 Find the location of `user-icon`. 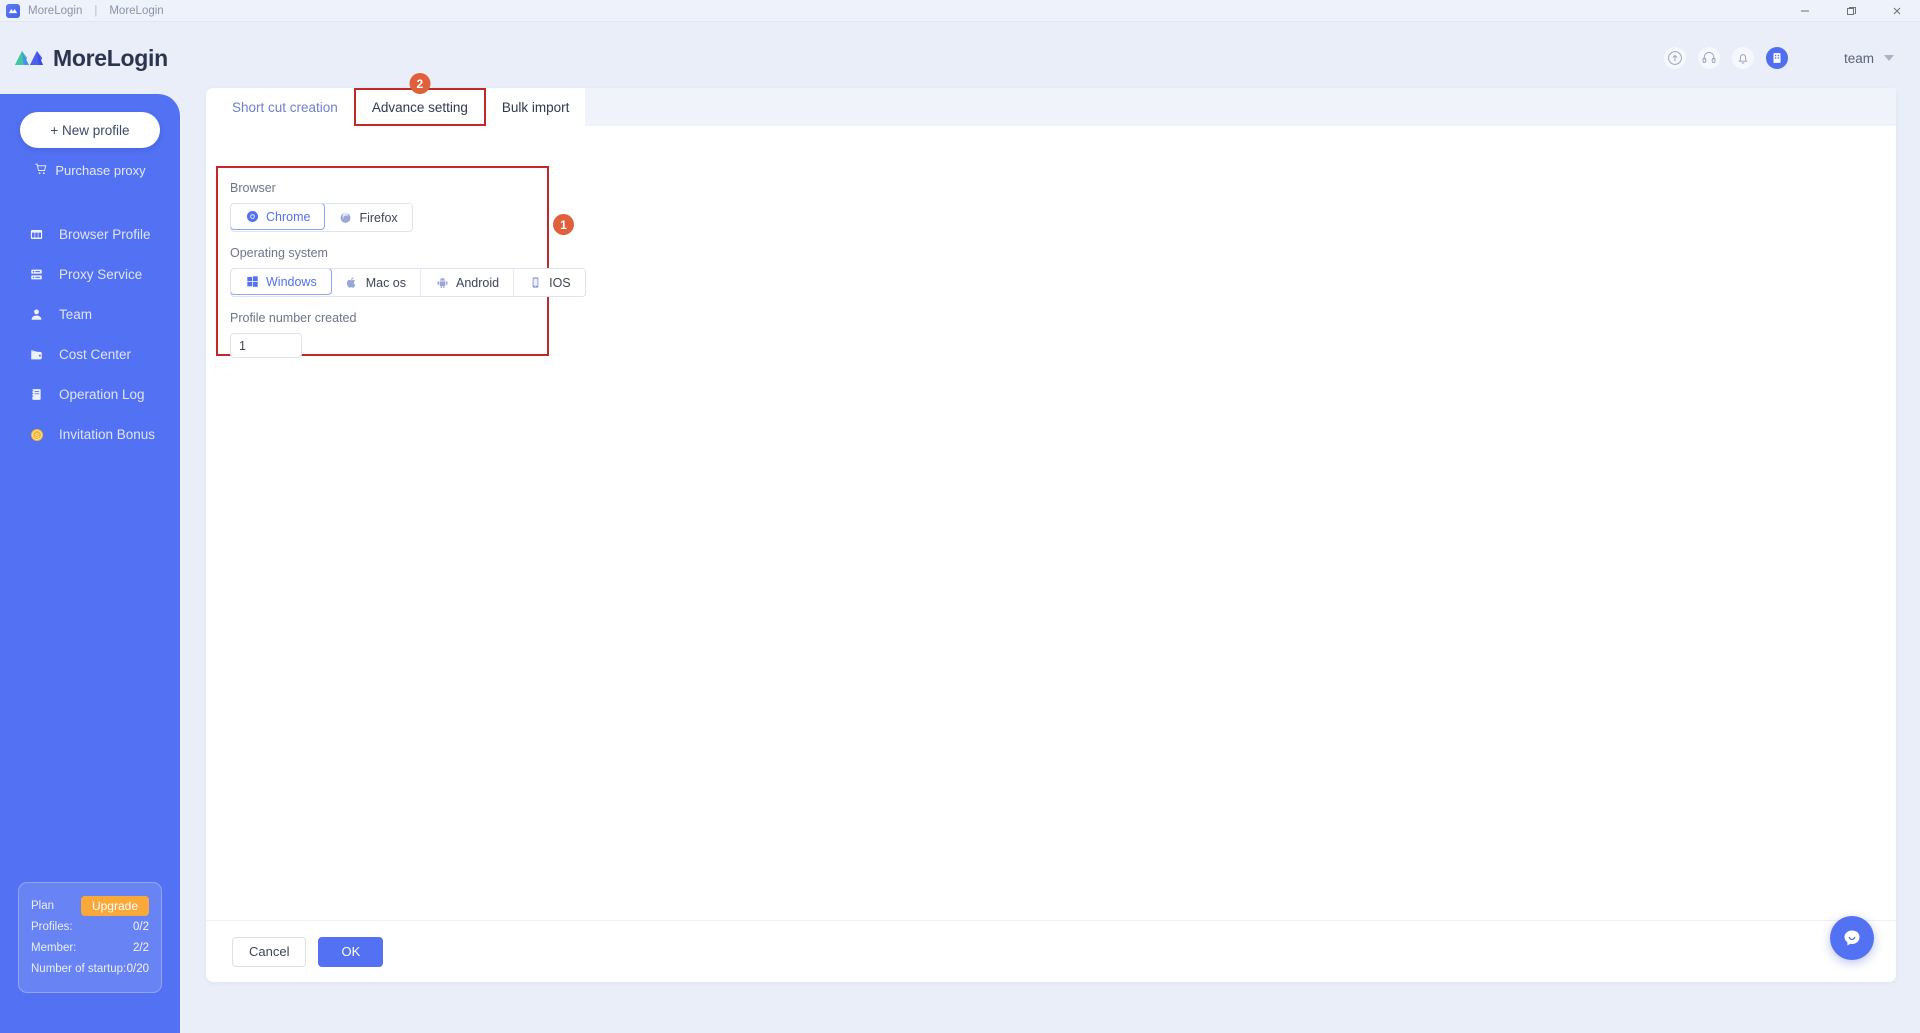

user-icon is located at coordinates (36, 314).